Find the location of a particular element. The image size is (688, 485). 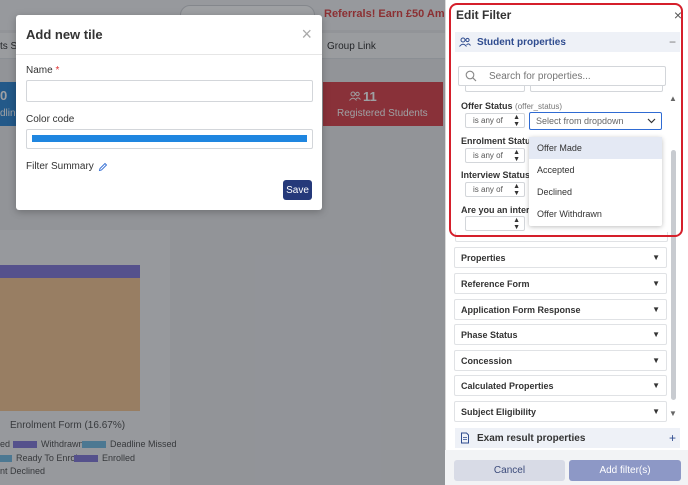

section-application-form-response: Application Form Response ▼ is located at coordinates (560, 309).